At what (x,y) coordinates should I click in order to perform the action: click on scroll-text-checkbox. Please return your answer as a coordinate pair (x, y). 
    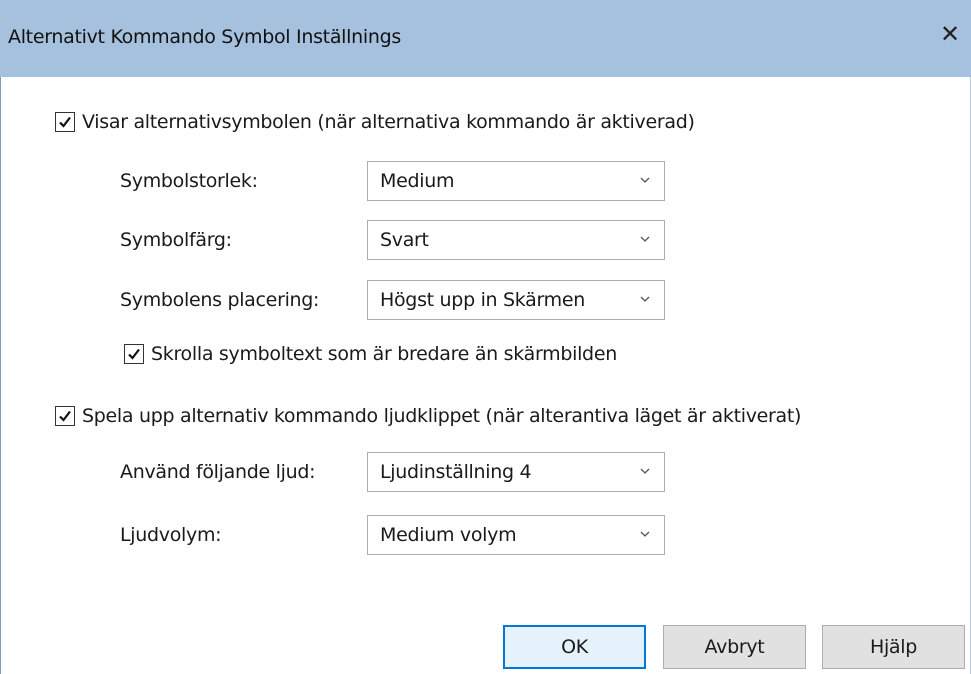
    Looking at the image, I should click on (134, 354).